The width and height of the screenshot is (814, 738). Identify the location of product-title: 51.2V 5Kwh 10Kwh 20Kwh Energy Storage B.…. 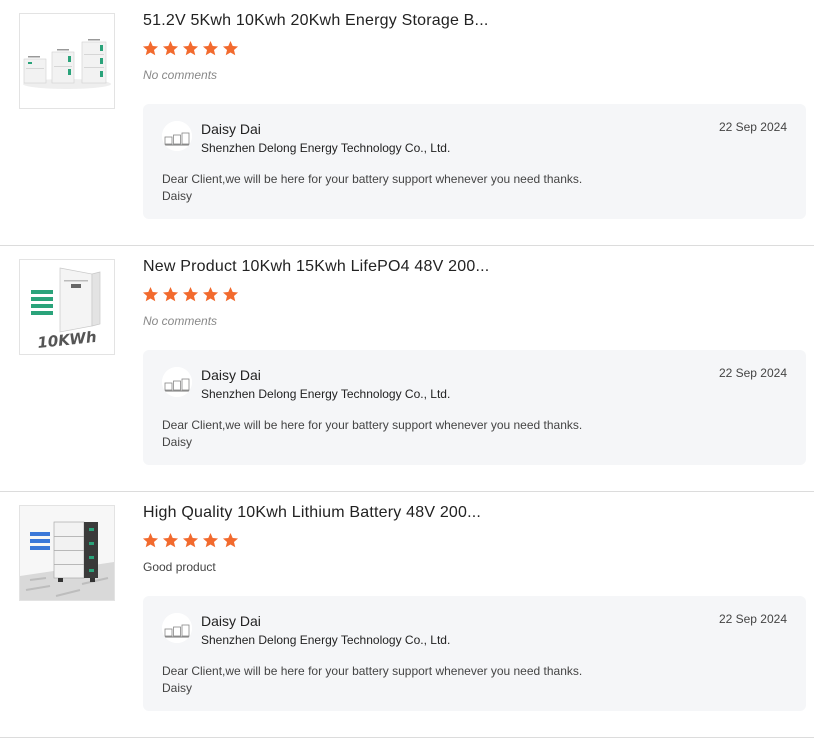
(316, 21).